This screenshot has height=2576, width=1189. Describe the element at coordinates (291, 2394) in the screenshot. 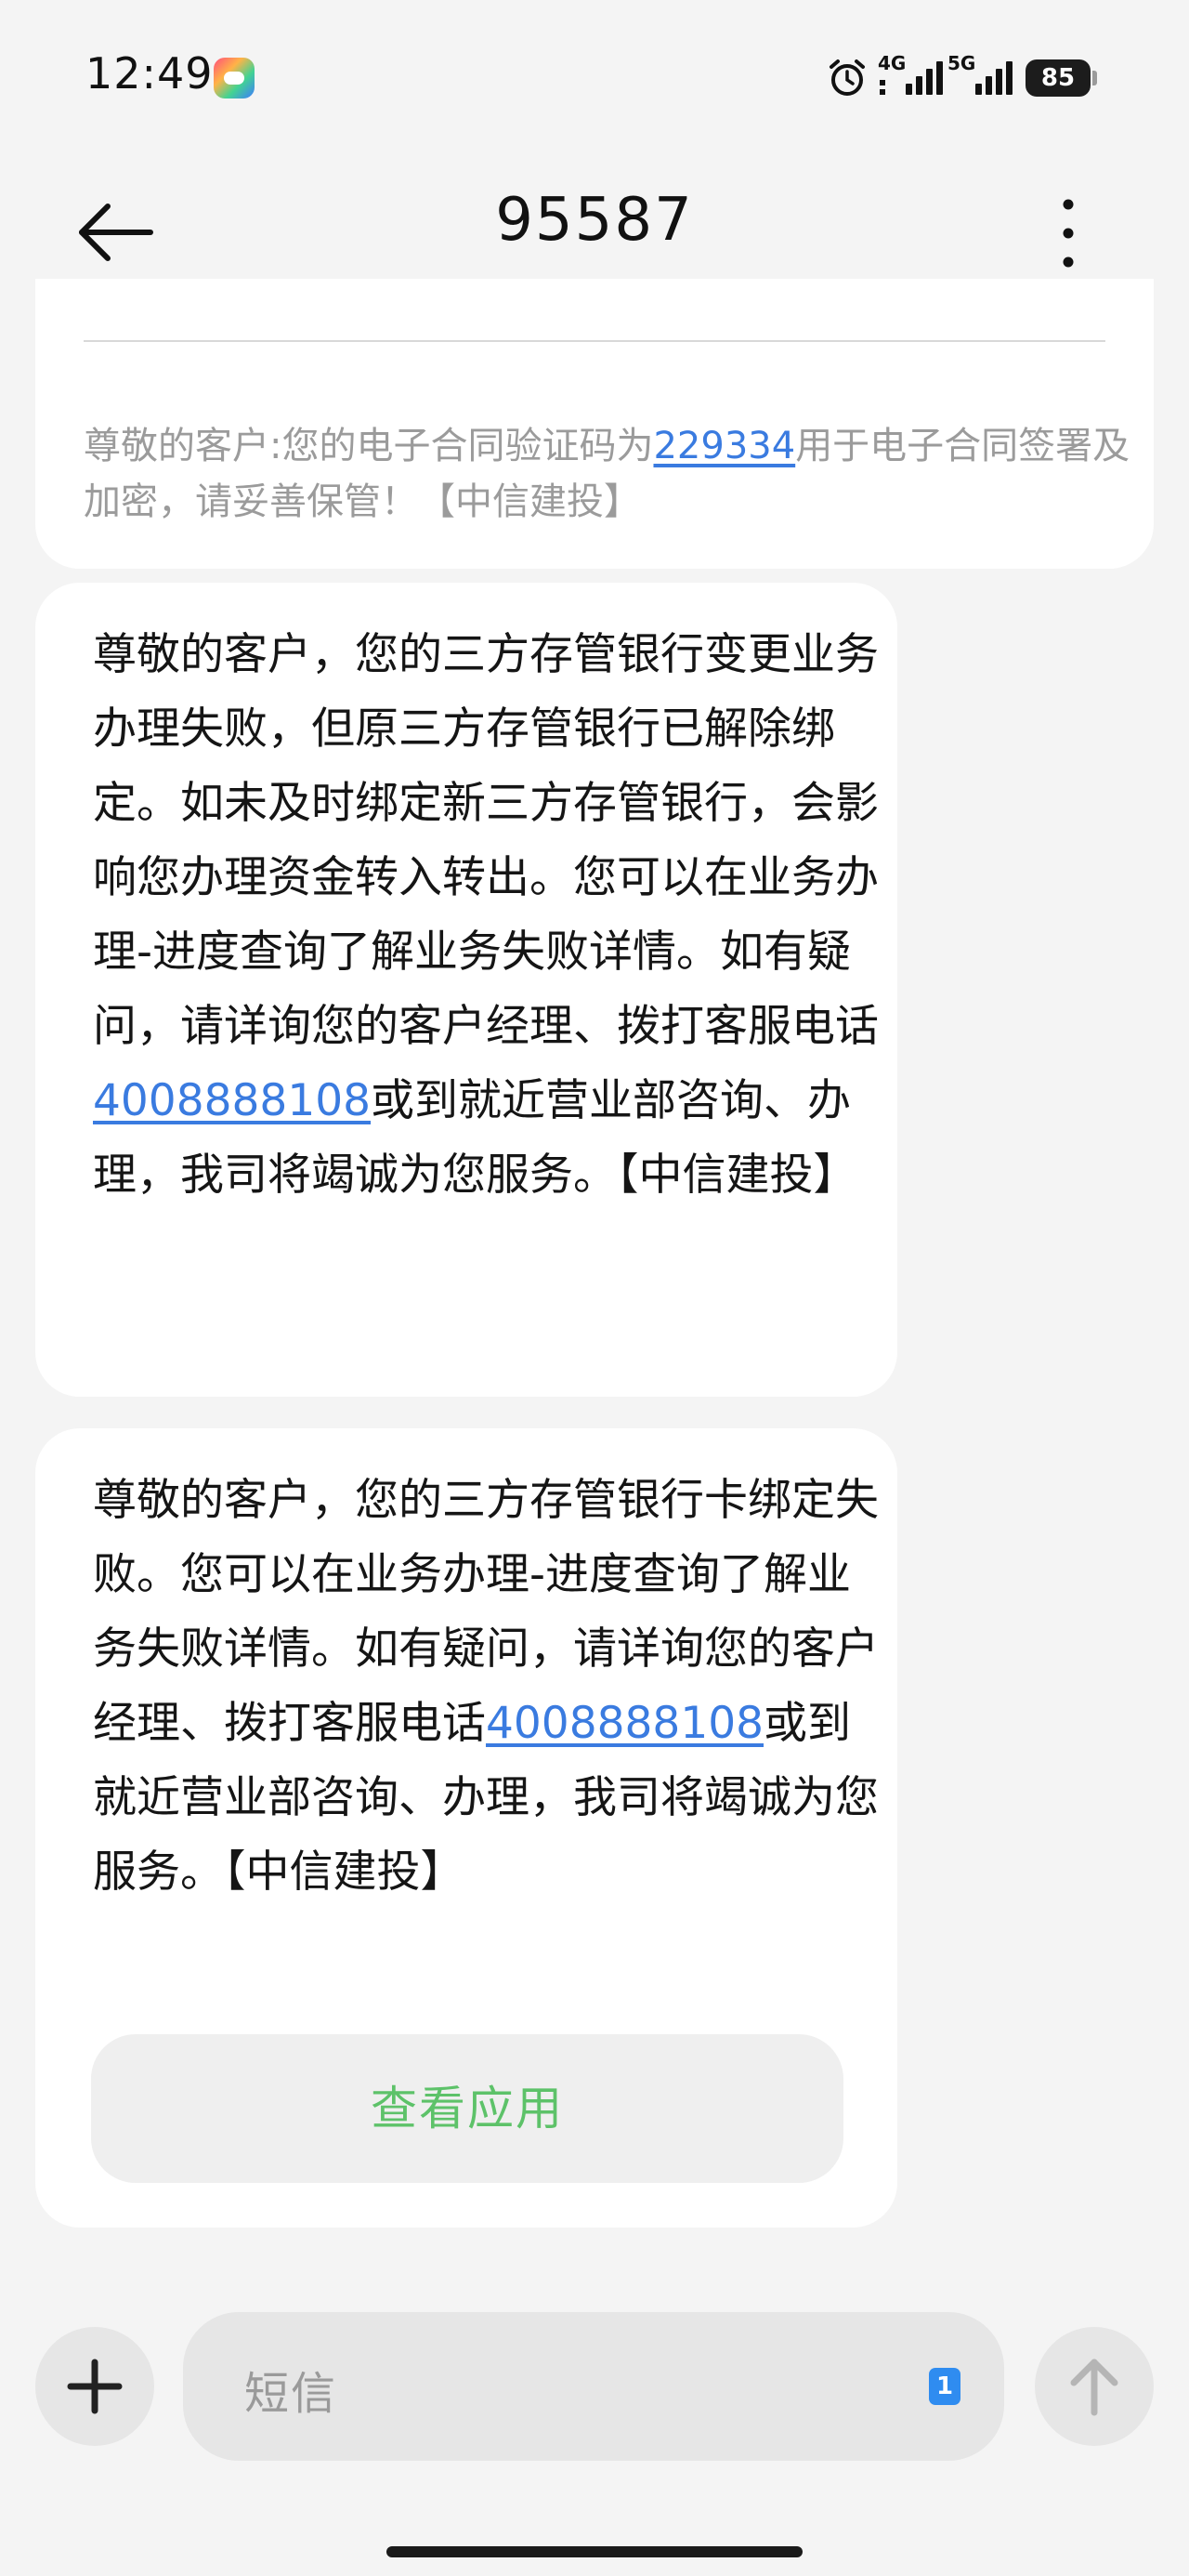

I see `sms-input-placeholder: 短信` at that location.